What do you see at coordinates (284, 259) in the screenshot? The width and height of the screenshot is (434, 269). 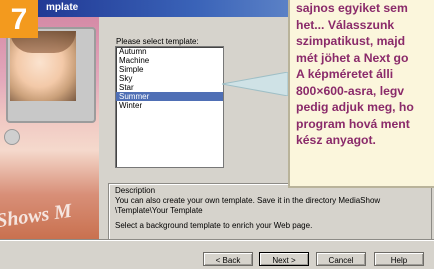 I see `next-button: Next >` at bounding box center [284, 259].